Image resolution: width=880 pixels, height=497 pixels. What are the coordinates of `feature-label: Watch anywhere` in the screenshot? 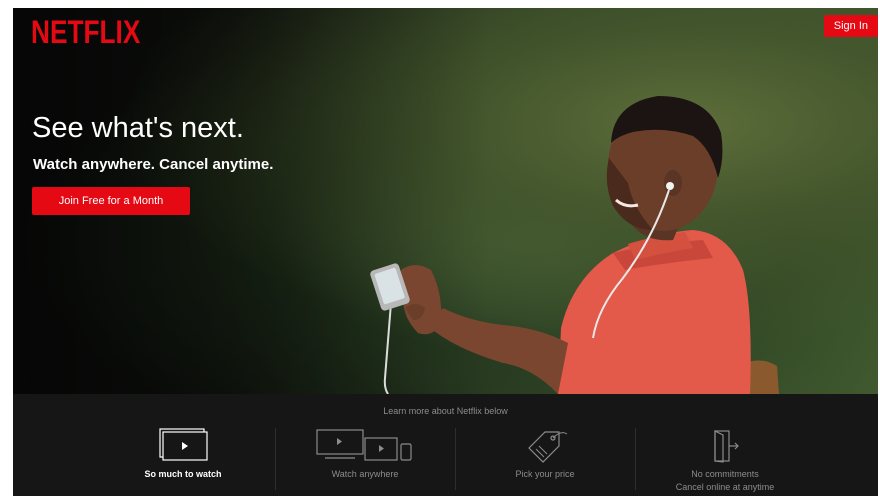 It's located at (365, 474).